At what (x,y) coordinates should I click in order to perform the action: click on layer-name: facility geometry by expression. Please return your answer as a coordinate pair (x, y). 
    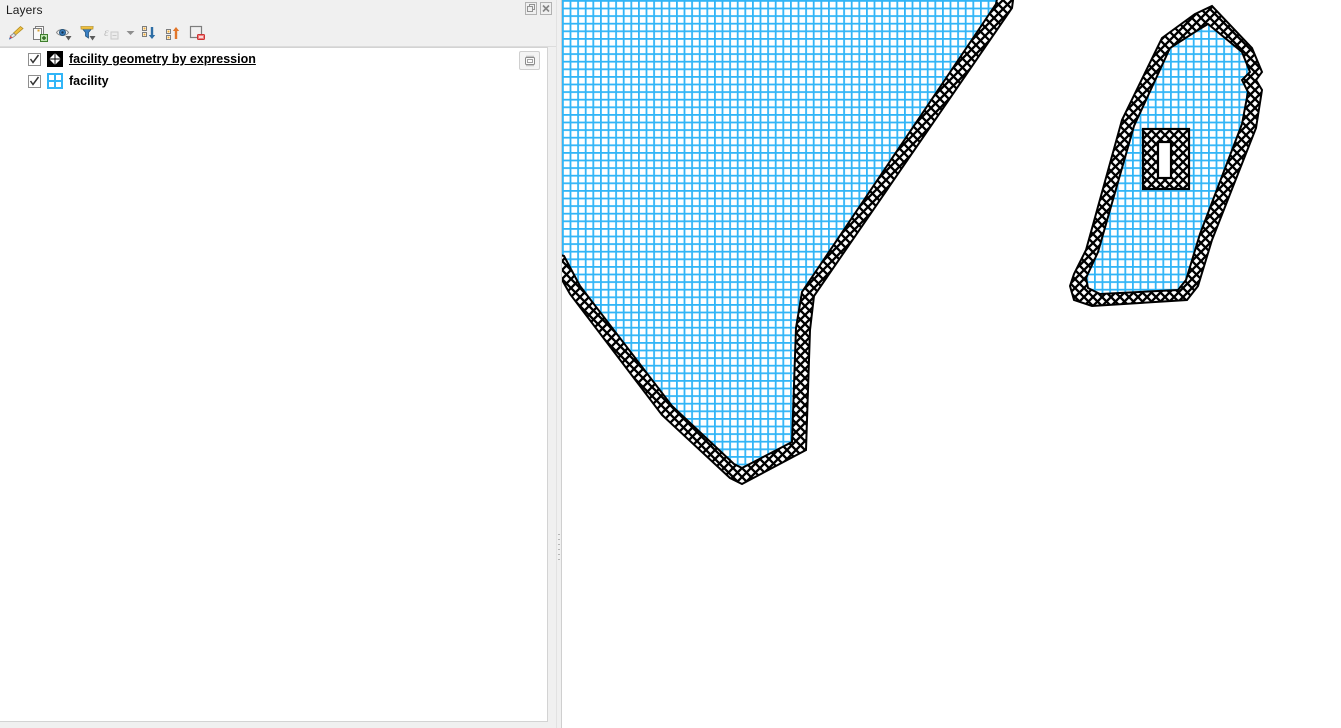
    Looking at the image, I should click on (162, 59).